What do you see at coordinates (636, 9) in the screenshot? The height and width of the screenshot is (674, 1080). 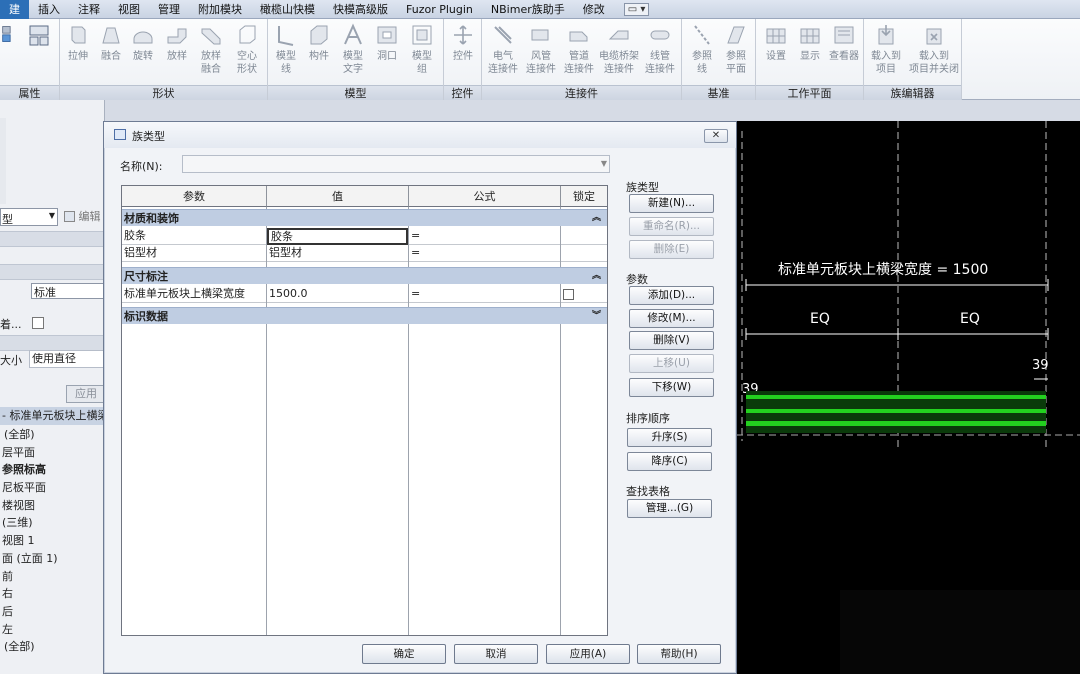 I see `ribbon-toggle-control: ▭ ▾` at bounding box center [636, 9].